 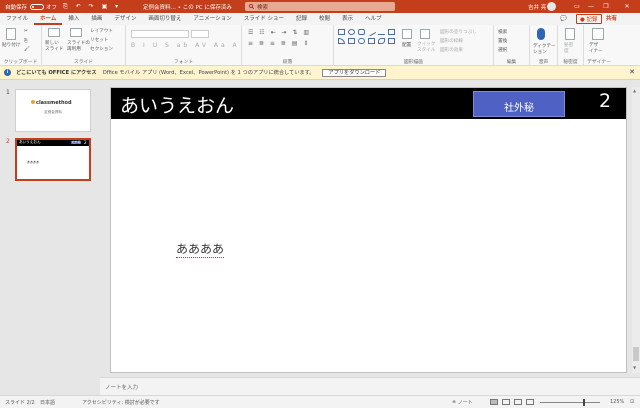 I want to click on font-format-buttons: B I U S ab AV Aa A, so click(x=185, y=45).